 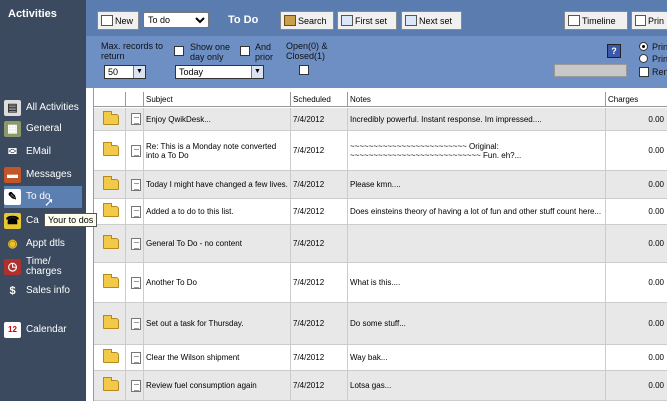 What do you see at coordinates (43, 108) in the screenshot?
I see `sidebar-item-all-activities: ▤ All Activities` at bounding box center [43, 108].